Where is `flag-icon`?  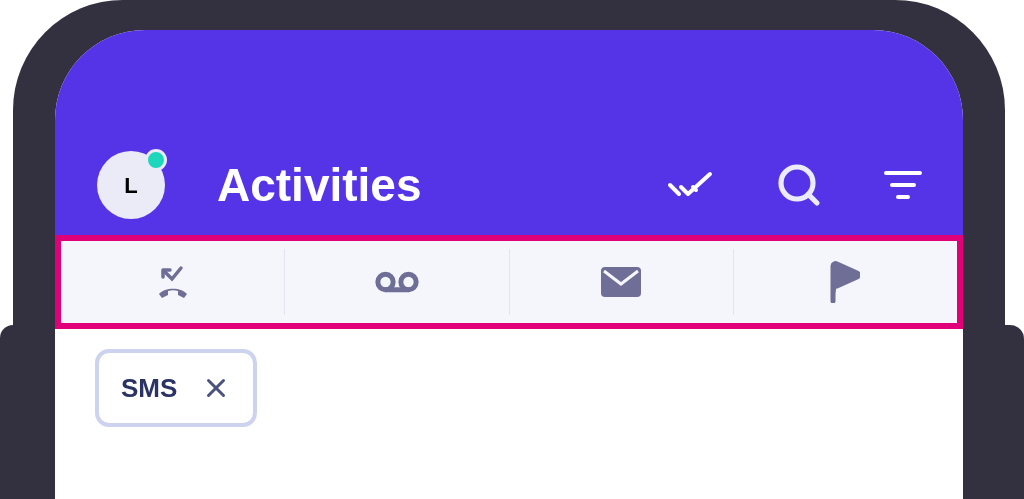 flag-icon is located at coordinates (845, 282).